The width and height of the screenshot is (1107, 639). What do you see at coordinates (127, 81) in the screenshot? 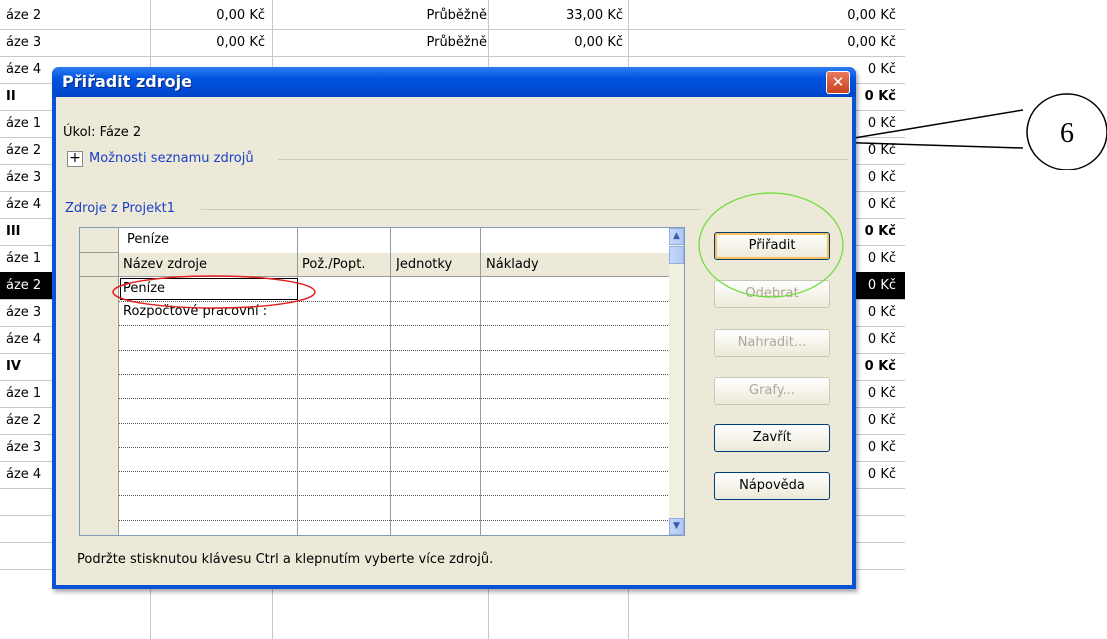
I see `dialog-title: Přiřadit zdroje` at bounding box center [127, 81].